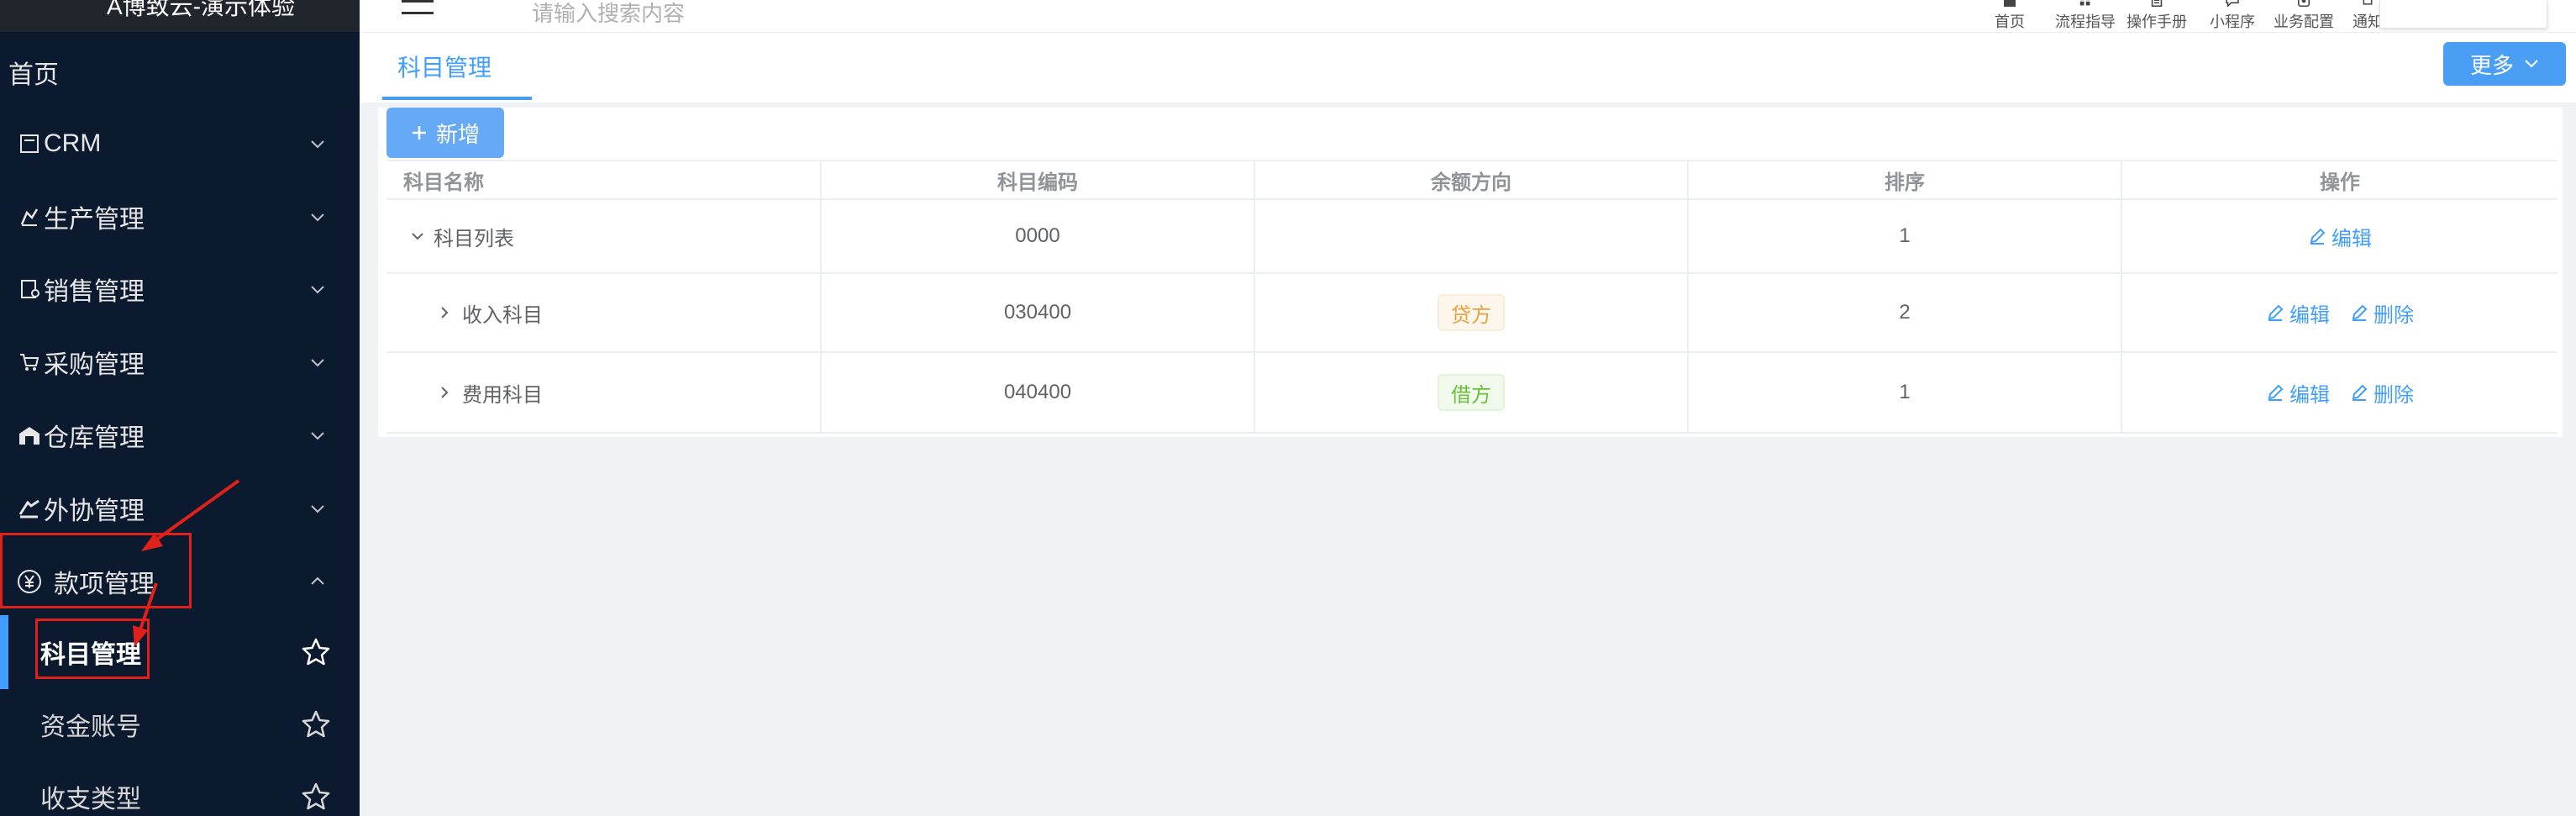  Describe the element at coordinates (90, 799) in the screenshot. I see `sidebar-subitem-label: 收支类型` at that location.